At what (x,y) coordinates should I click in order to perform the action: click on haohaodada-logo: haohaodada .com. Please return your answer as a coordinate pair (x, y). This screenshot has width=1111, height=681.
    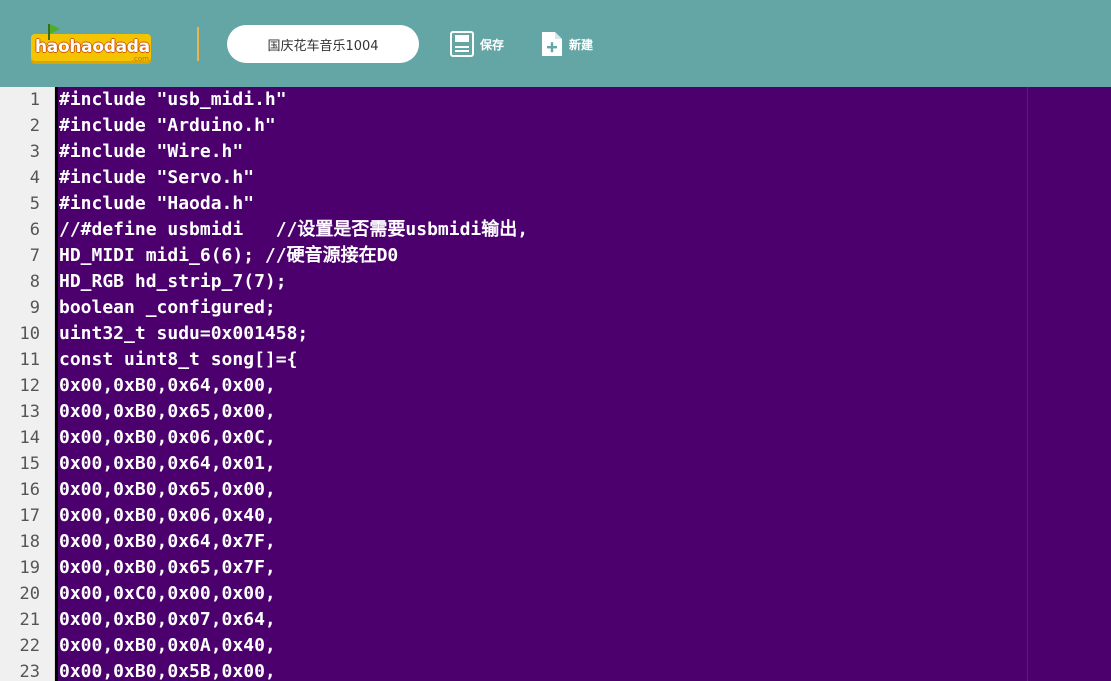
    Looking at the image, I should click on (92, 45).